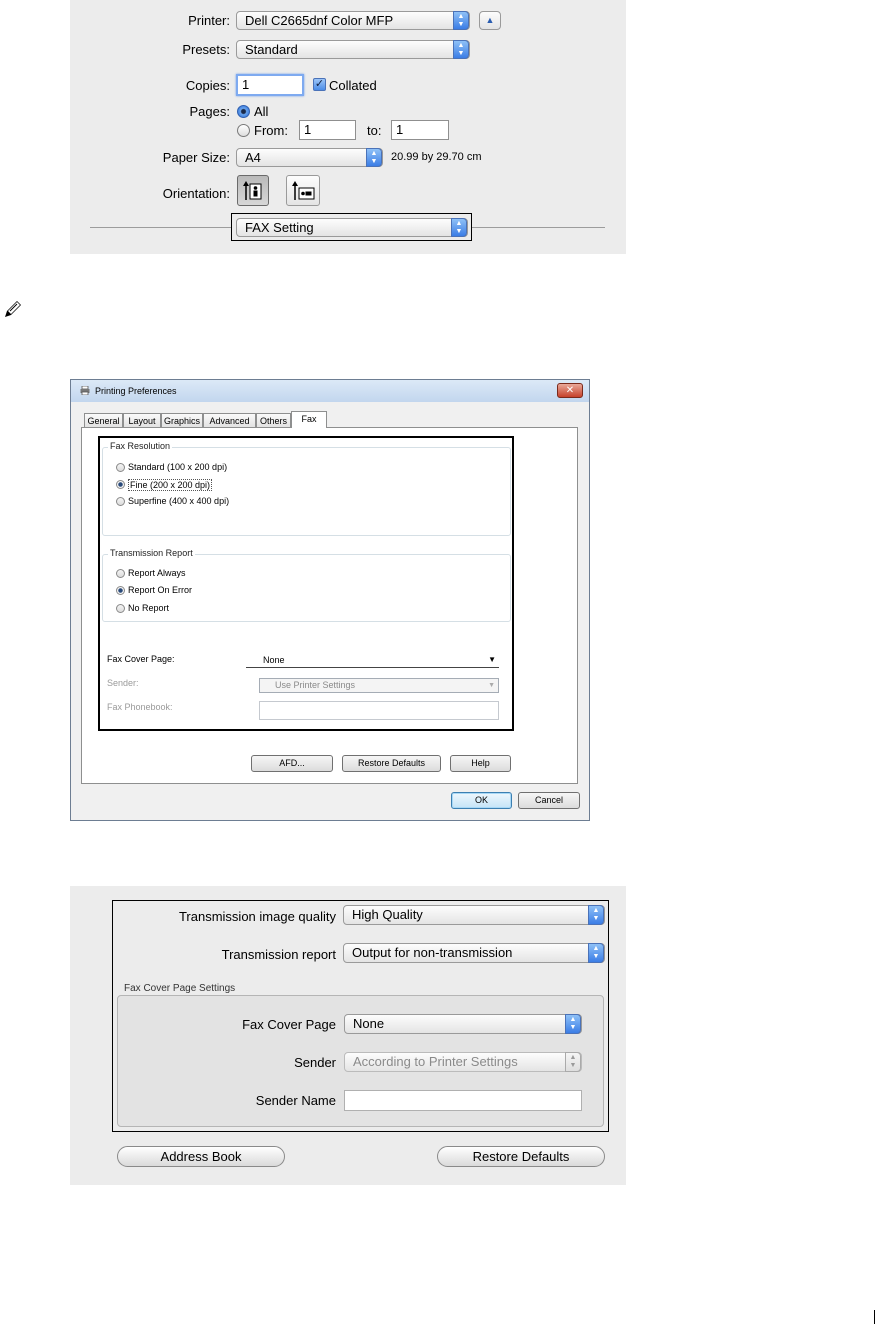 Image resolution: width=876 pixels, height=1324 pixels. What do you see at coordinates (353, 85) in the screenshot?
I see `collated-label: Collated` at bounding box center [353, 85].